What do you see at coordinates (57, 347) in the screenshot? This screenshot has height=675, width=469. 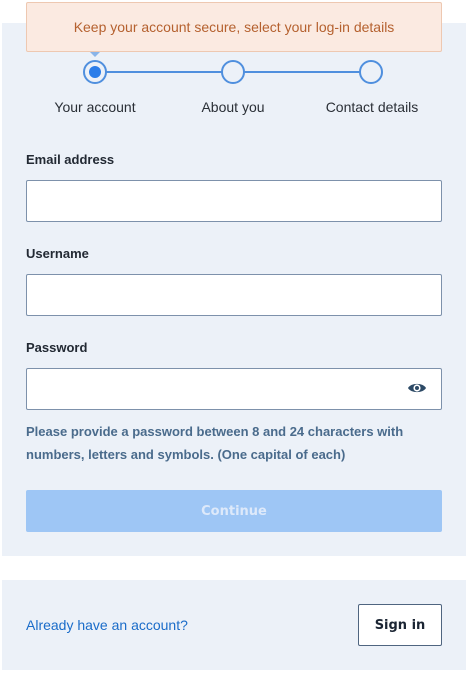 I see `password-label: Password` at bounding box center [57, 347].